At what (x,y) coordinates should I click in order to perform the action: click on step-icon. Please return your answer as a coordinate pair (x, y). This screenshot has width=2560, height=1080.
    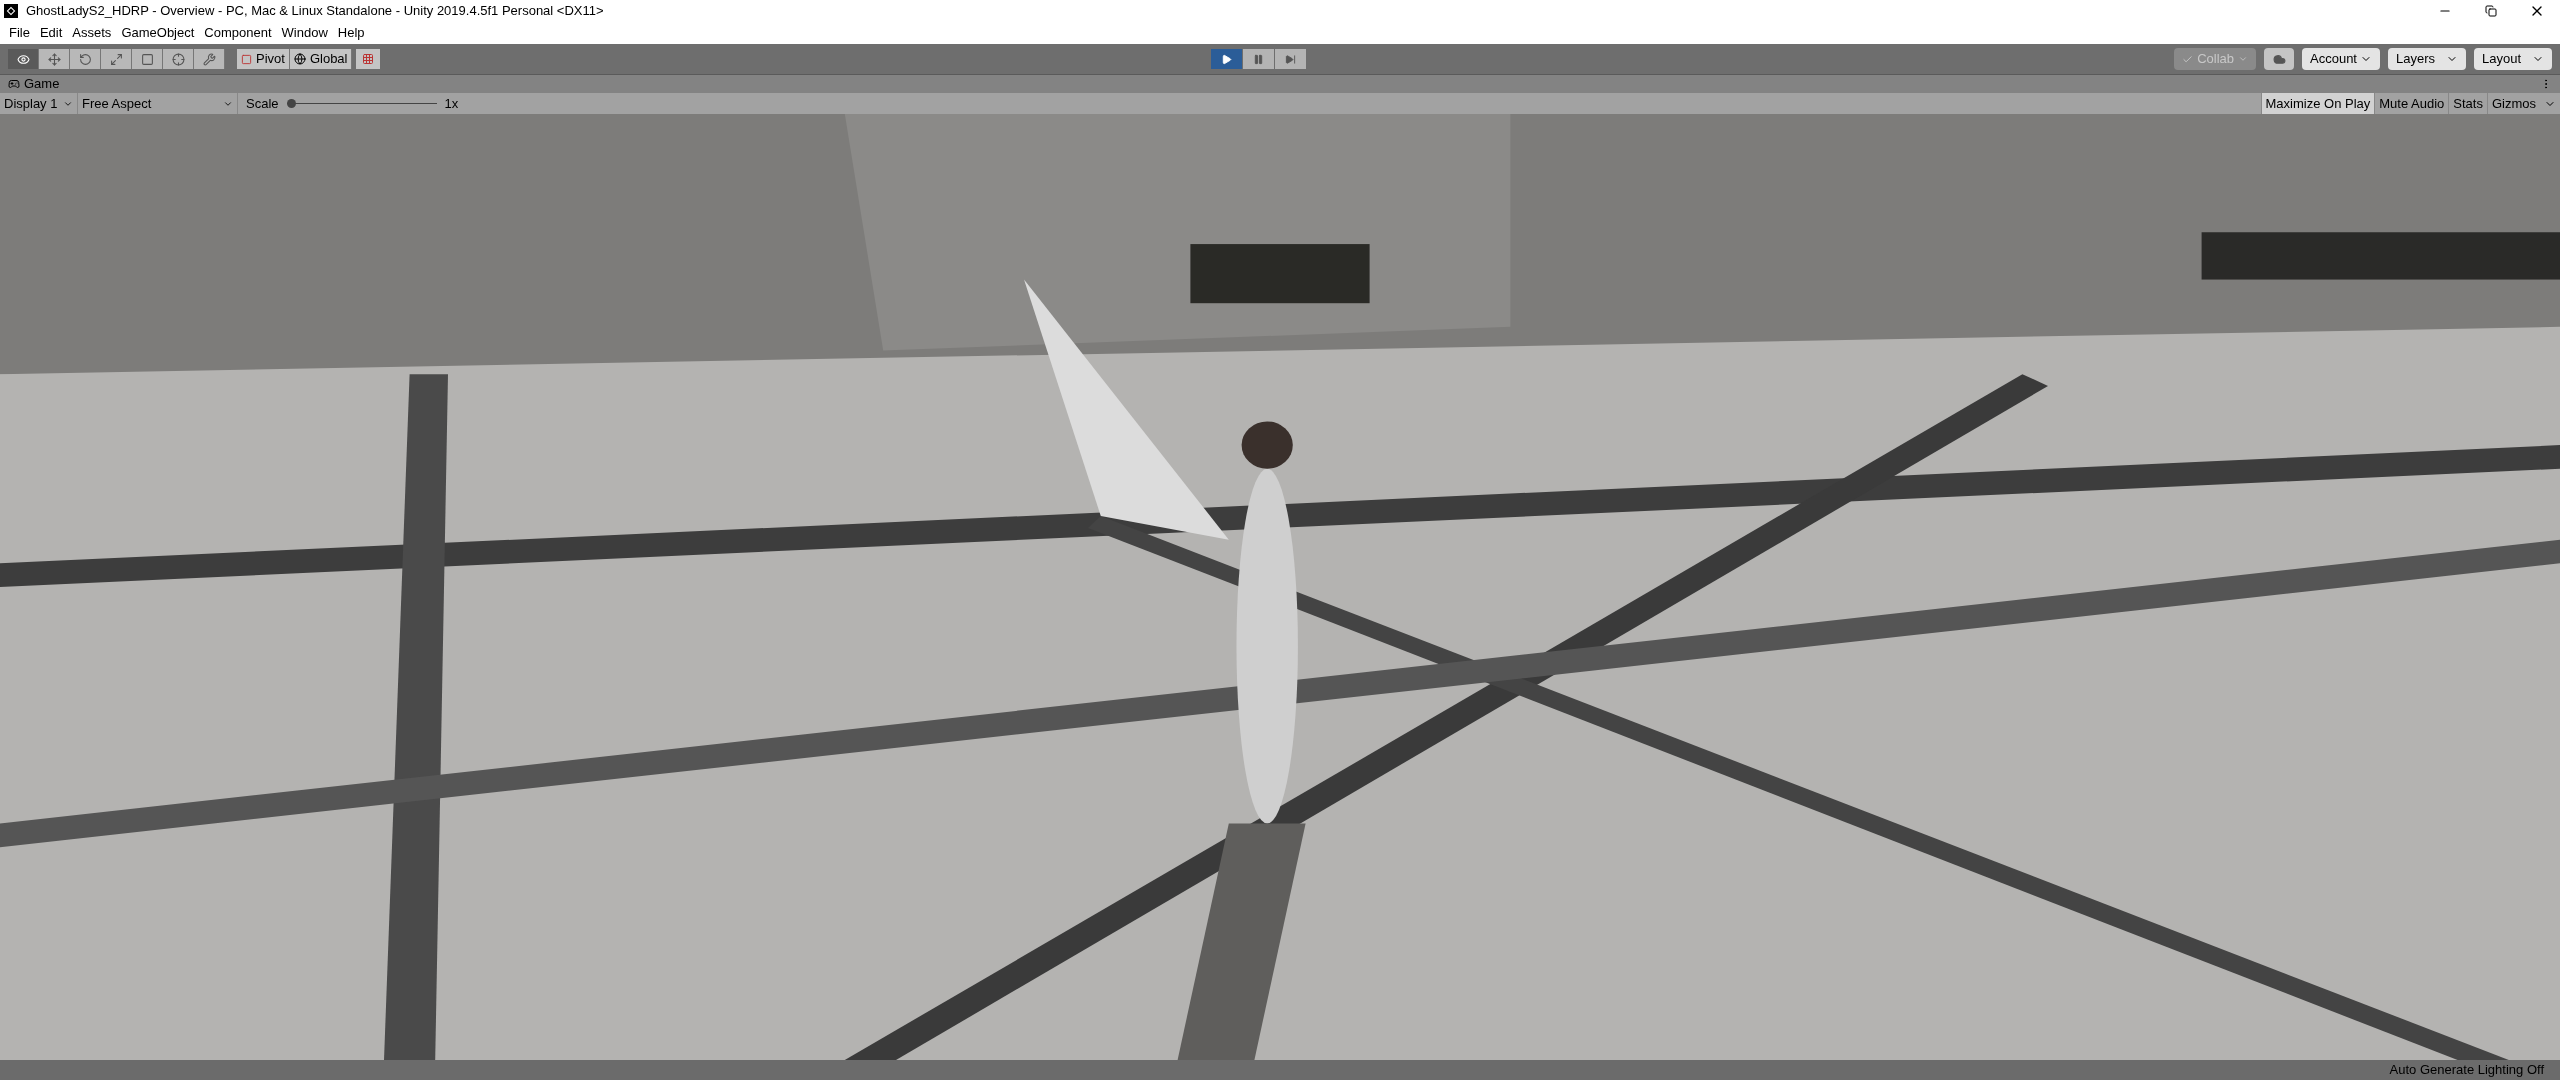
    Looking at the image, I should click on (1290, 59).